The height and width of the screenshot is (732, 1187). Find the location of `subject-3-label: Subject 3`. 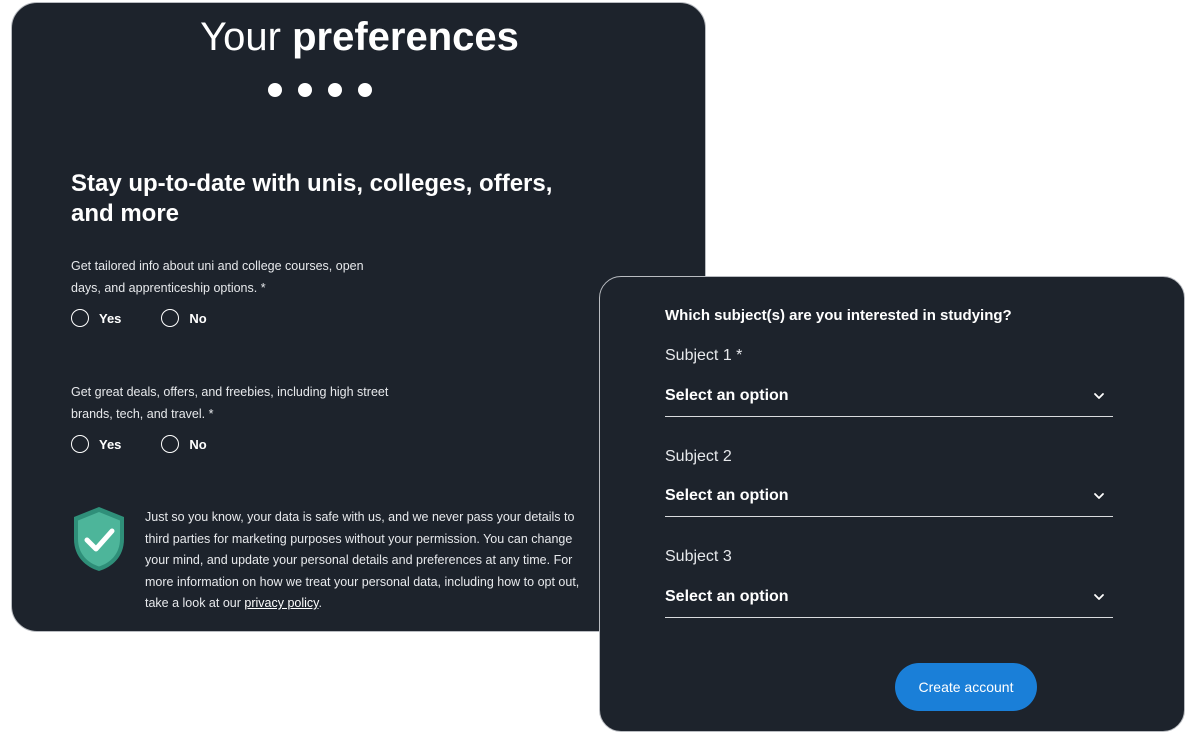

subject-3-label: Subject 3 is located at coordinates (698, 556).